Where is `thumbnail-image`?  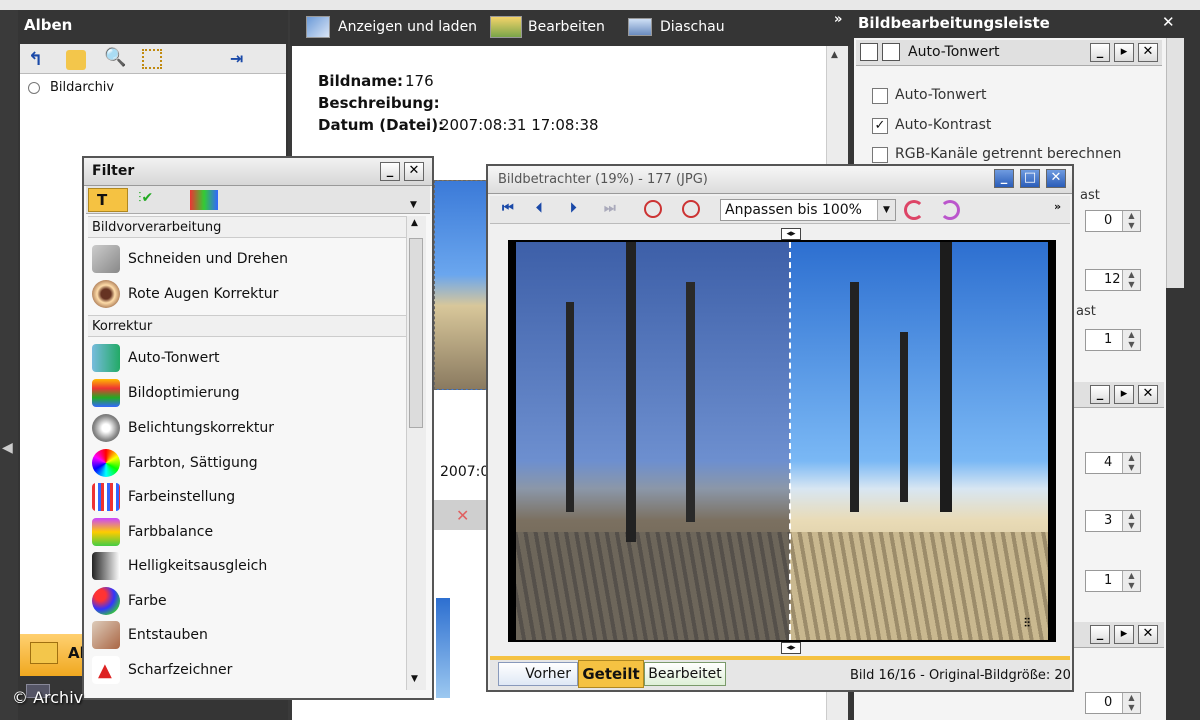
thumbnail-image is located at coordinates (462, 285).